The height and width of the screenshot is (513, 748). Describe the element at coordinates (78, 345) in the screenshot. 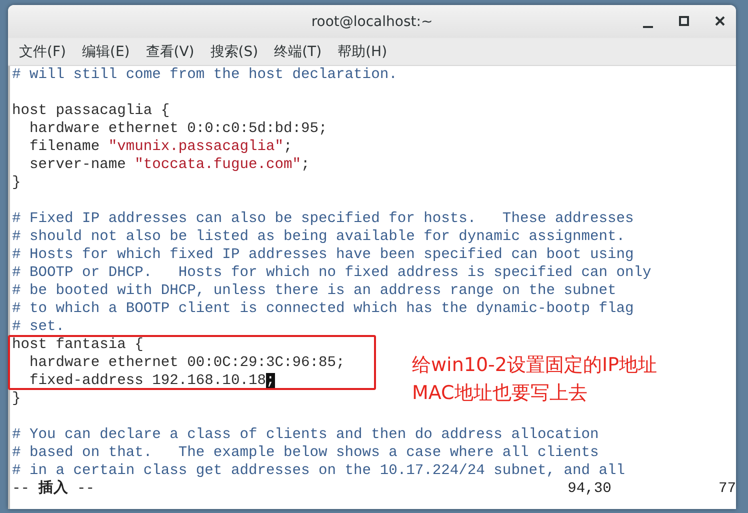

I see `code-text: host fantasia {` at that location.